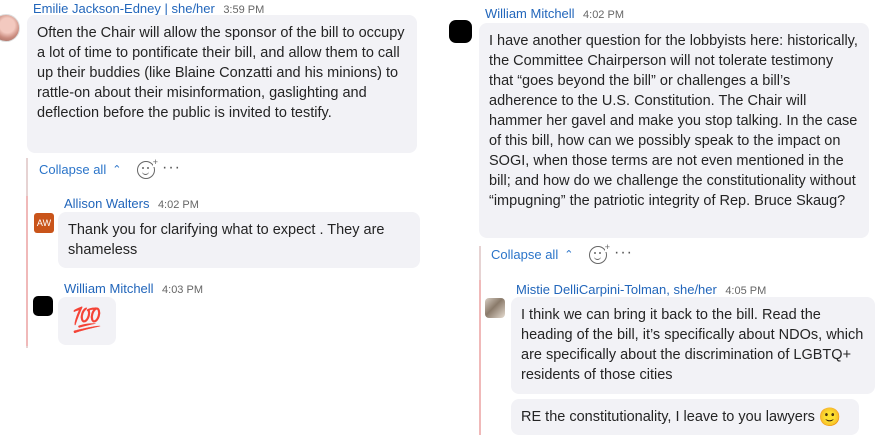 This screenshot has height=435, width=886. I want to click on reply-header: William Mitchell 4:03 PM, so click(133, 289).